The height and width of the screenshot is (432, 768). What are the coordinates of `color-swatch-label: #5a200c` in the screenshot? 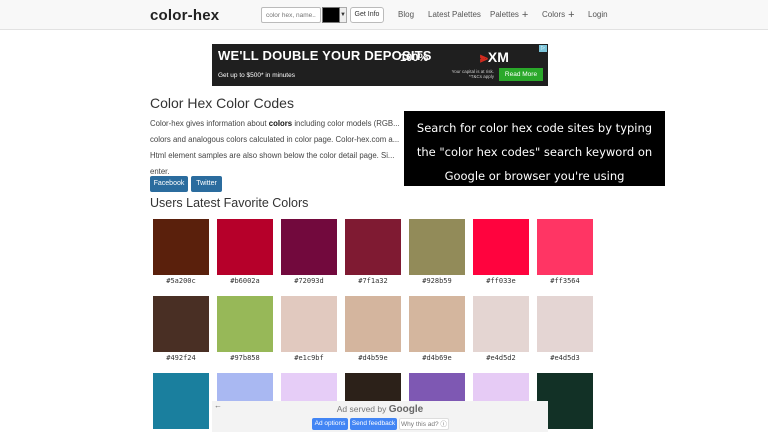 It's located at (181, 281).